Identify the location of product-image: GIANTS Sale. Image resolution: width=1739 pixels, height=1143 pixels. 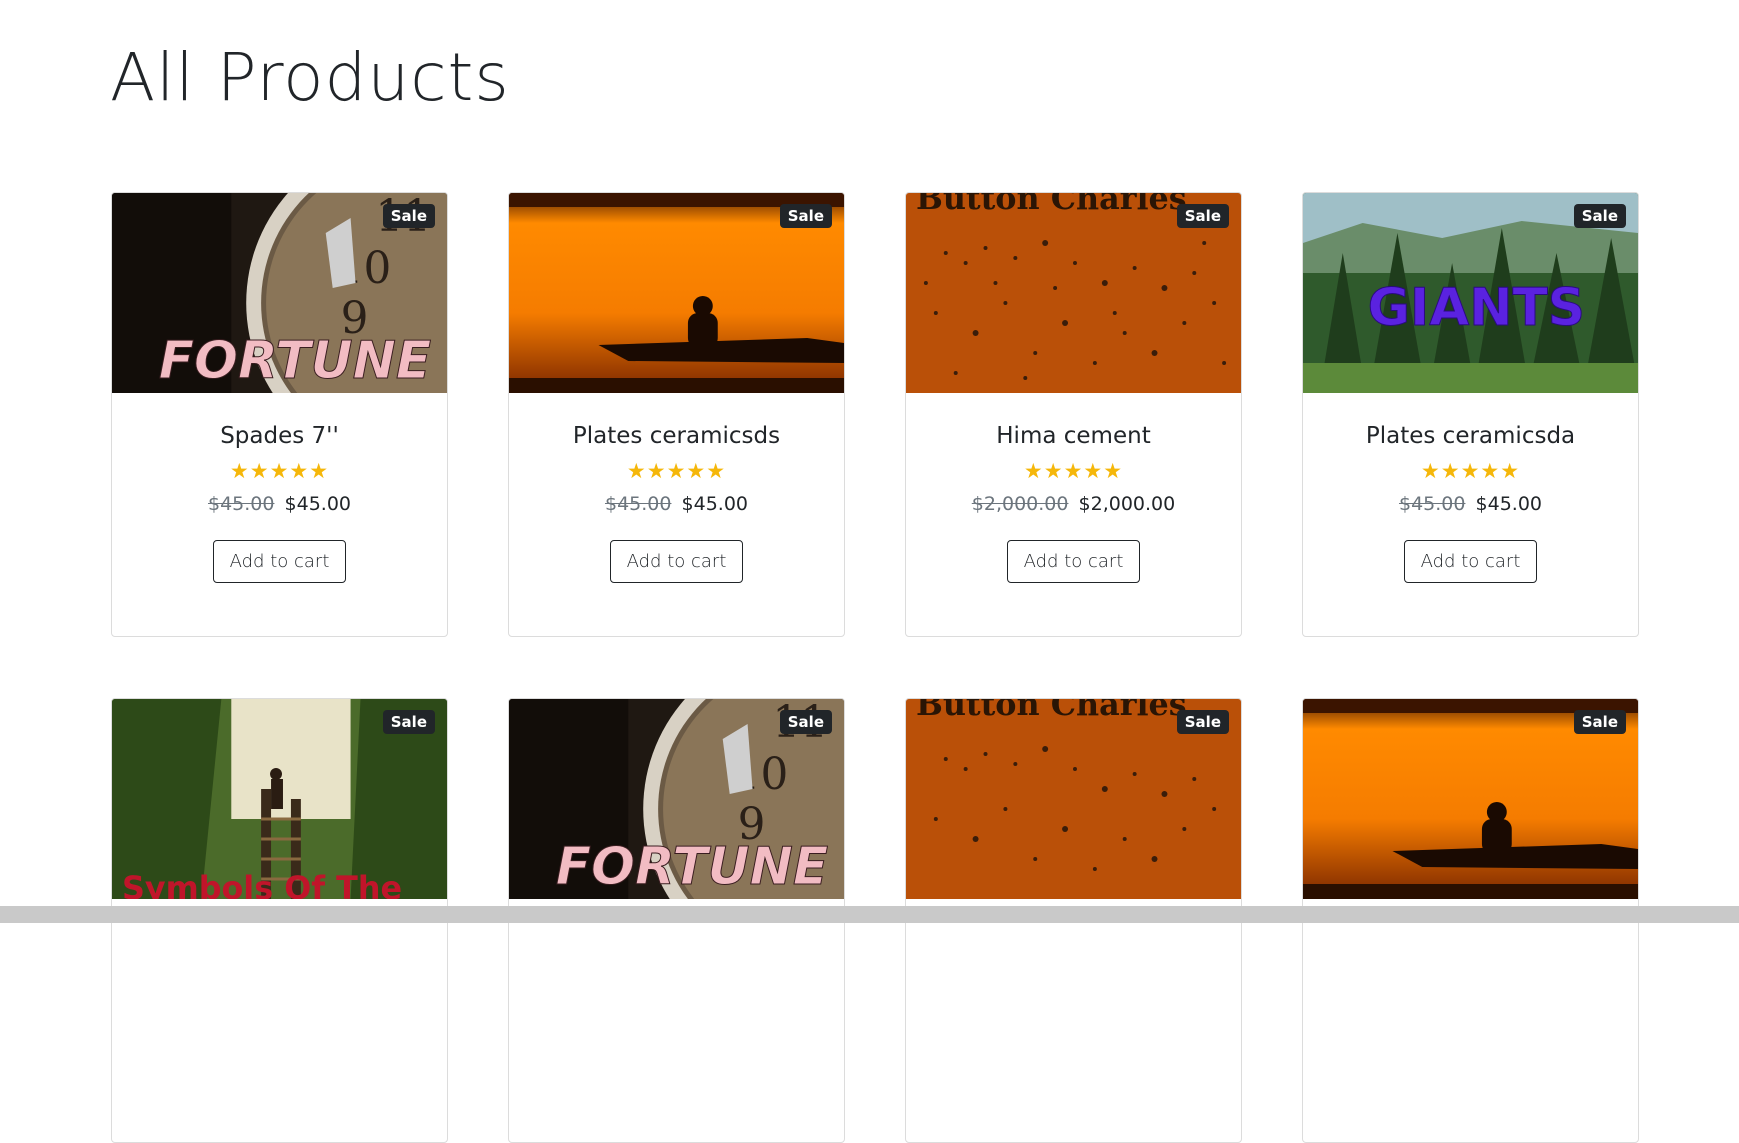
(1470, 293).